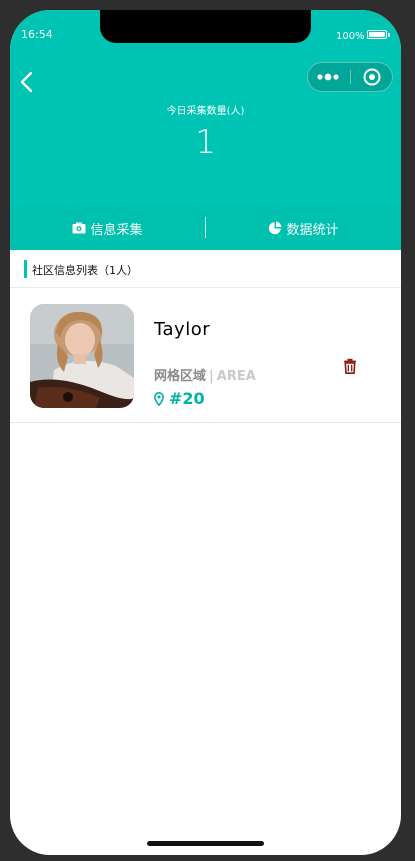 The height and width of the screenshot is (861, 415). Describe the element at coordinates (205, 356) in the screenshot. I see `list-item: Taylor 网格区域 | AREA #20` at that location.